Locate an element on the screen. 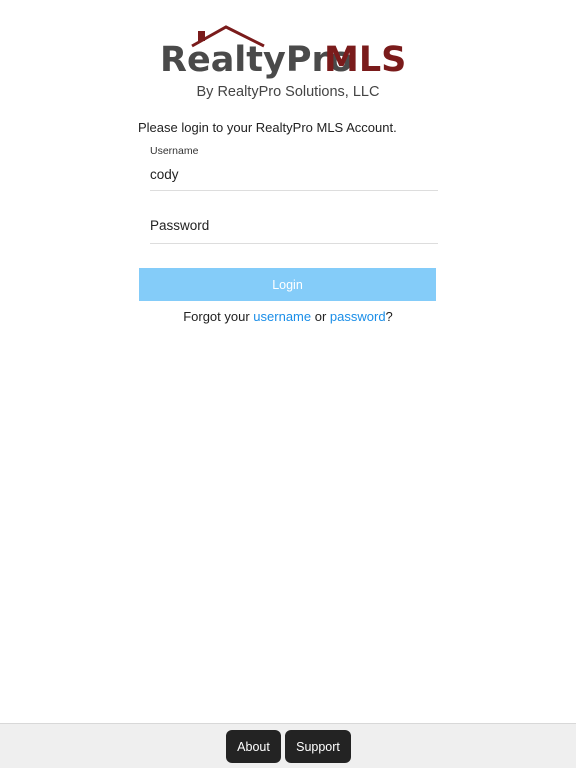  realtypro-mls-logo: RealtyPro MLS is located at coordinates (288, 54).